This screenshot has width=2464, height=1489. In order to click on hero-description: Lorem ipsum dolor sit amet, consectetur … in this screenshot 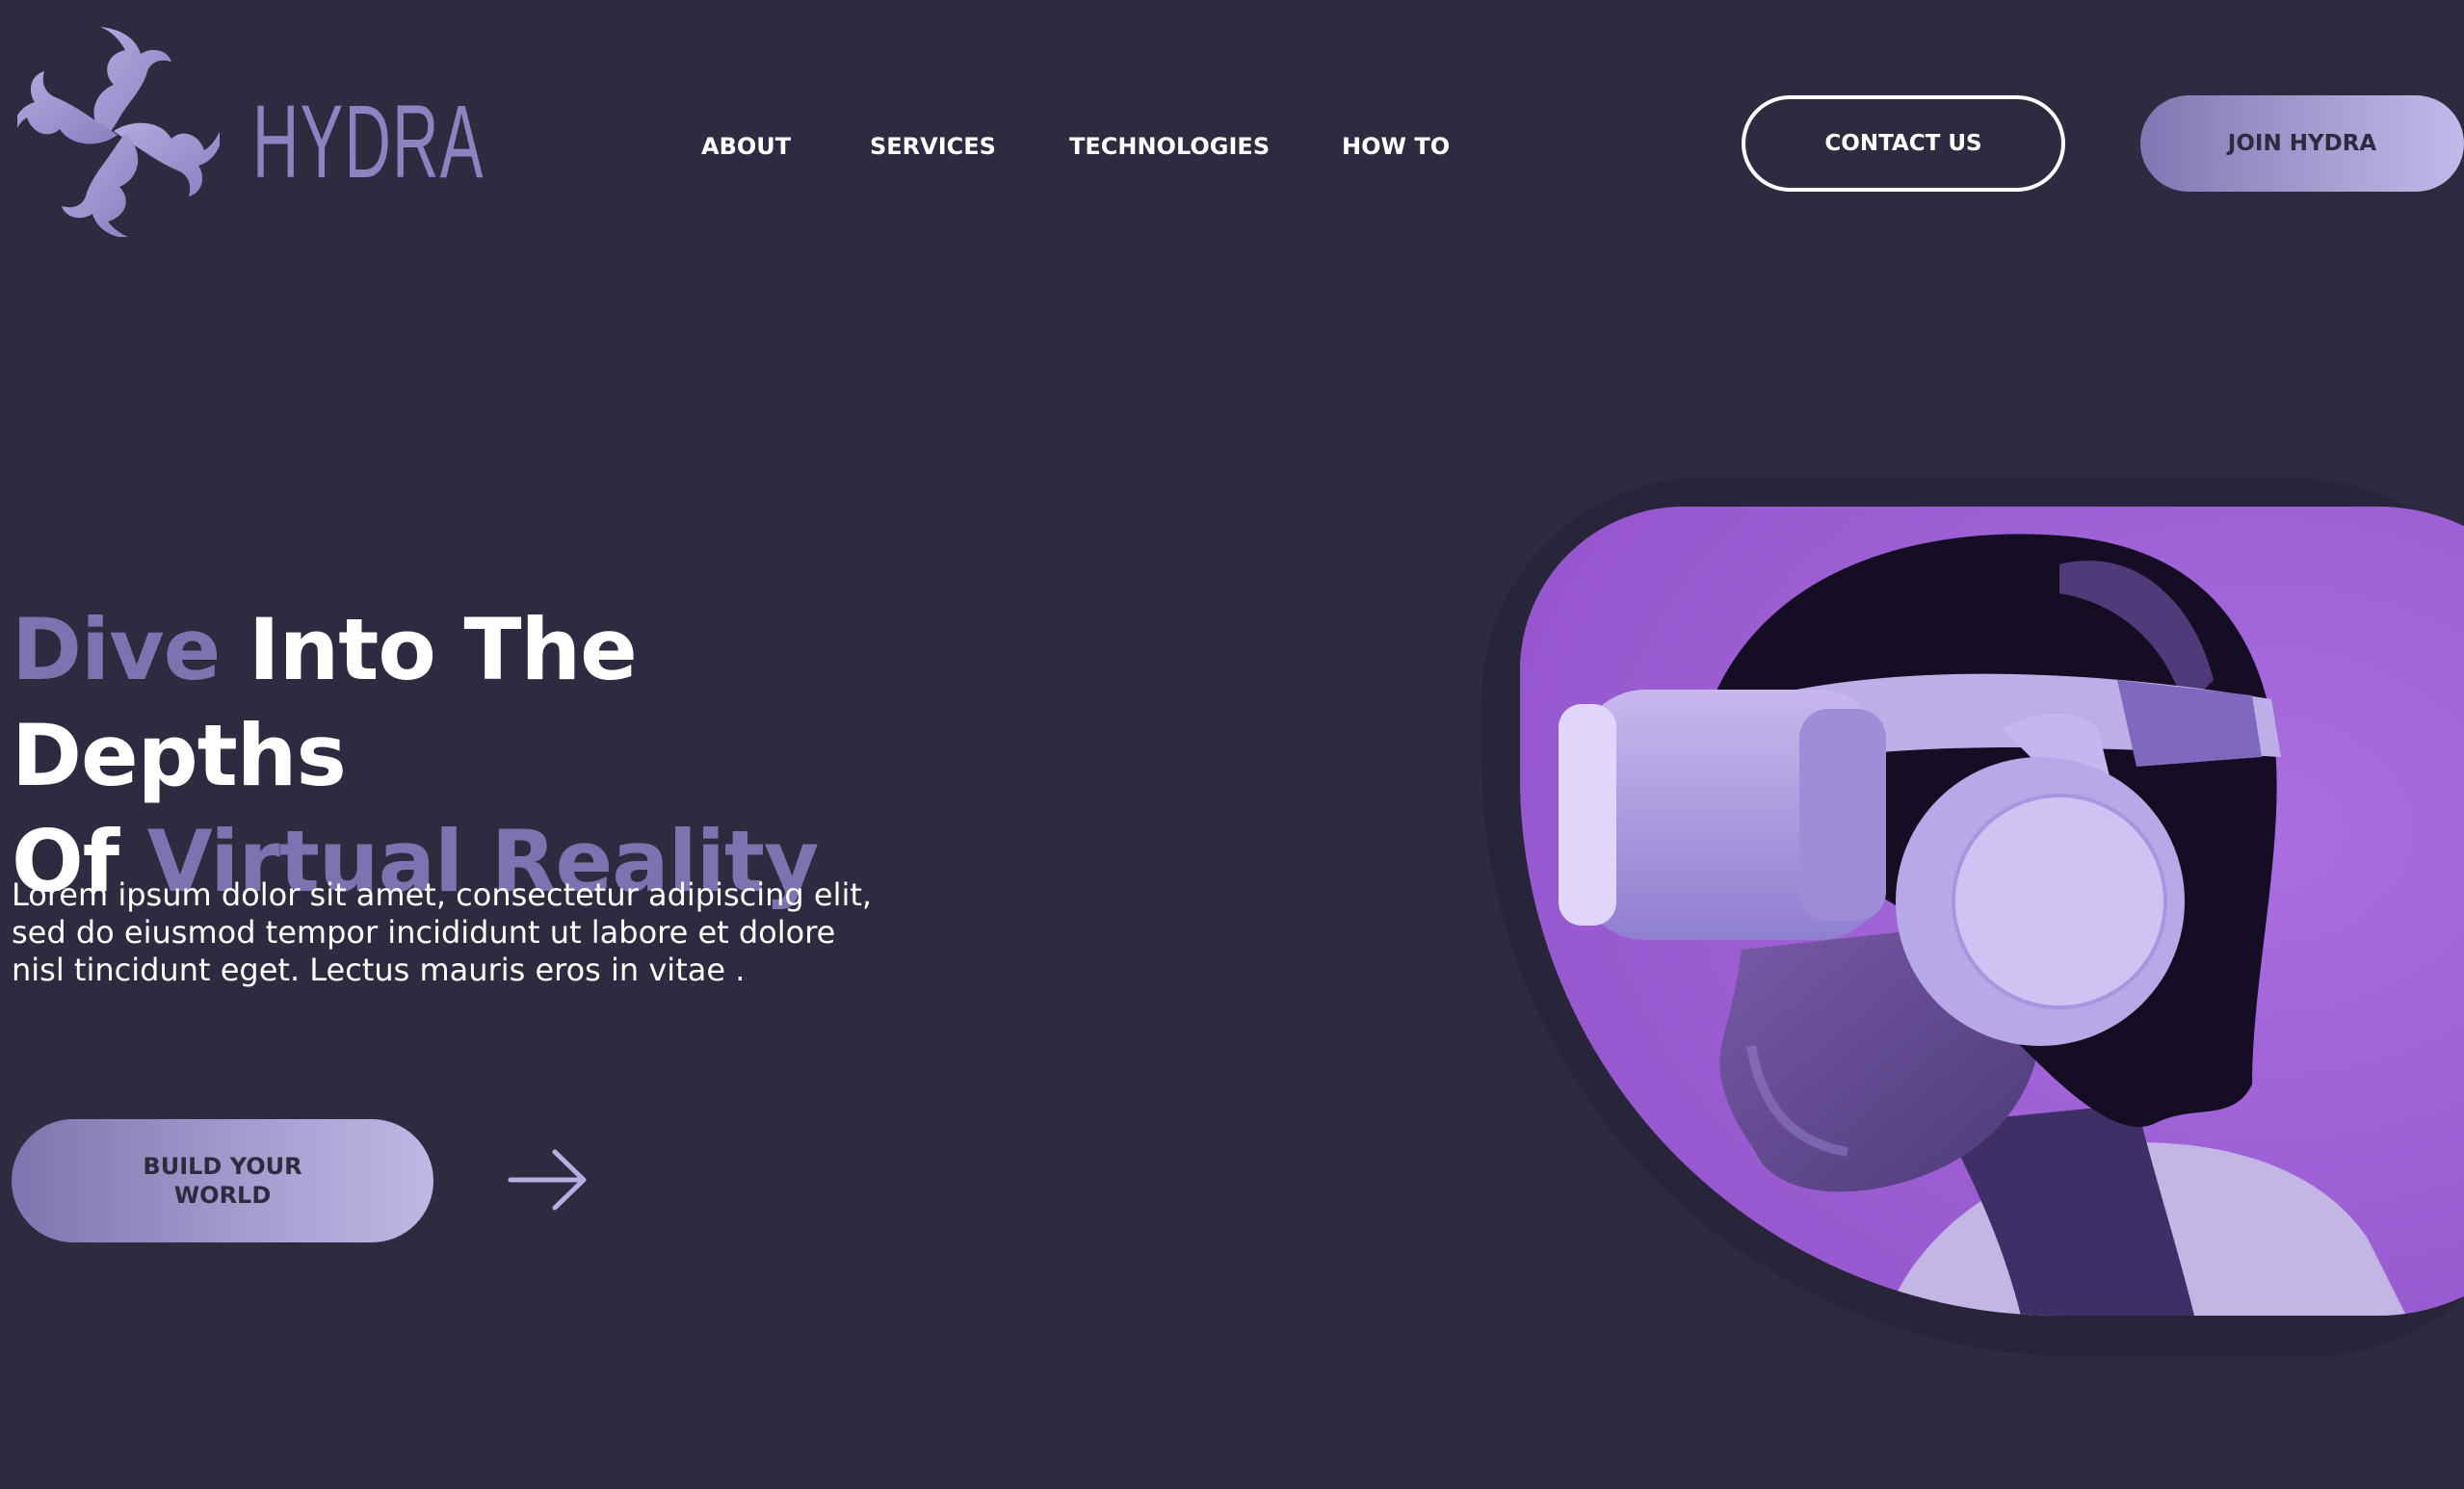, I will do `click(442, 932)`.